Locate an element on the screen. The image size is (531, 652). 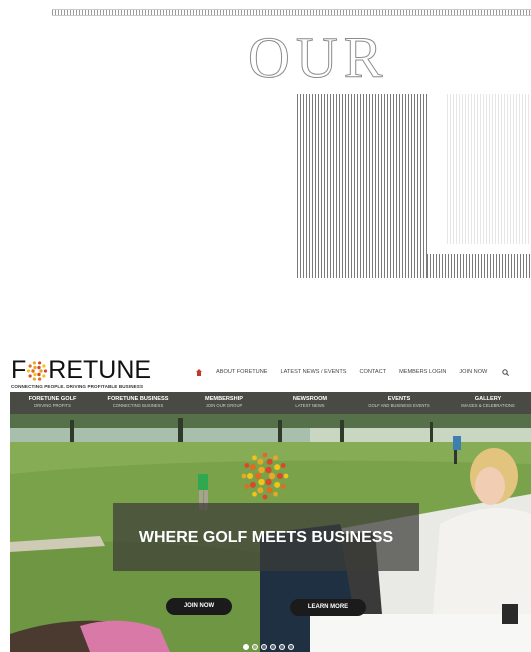
nav-contact: CONTACT is located at coordinates (373, 372).